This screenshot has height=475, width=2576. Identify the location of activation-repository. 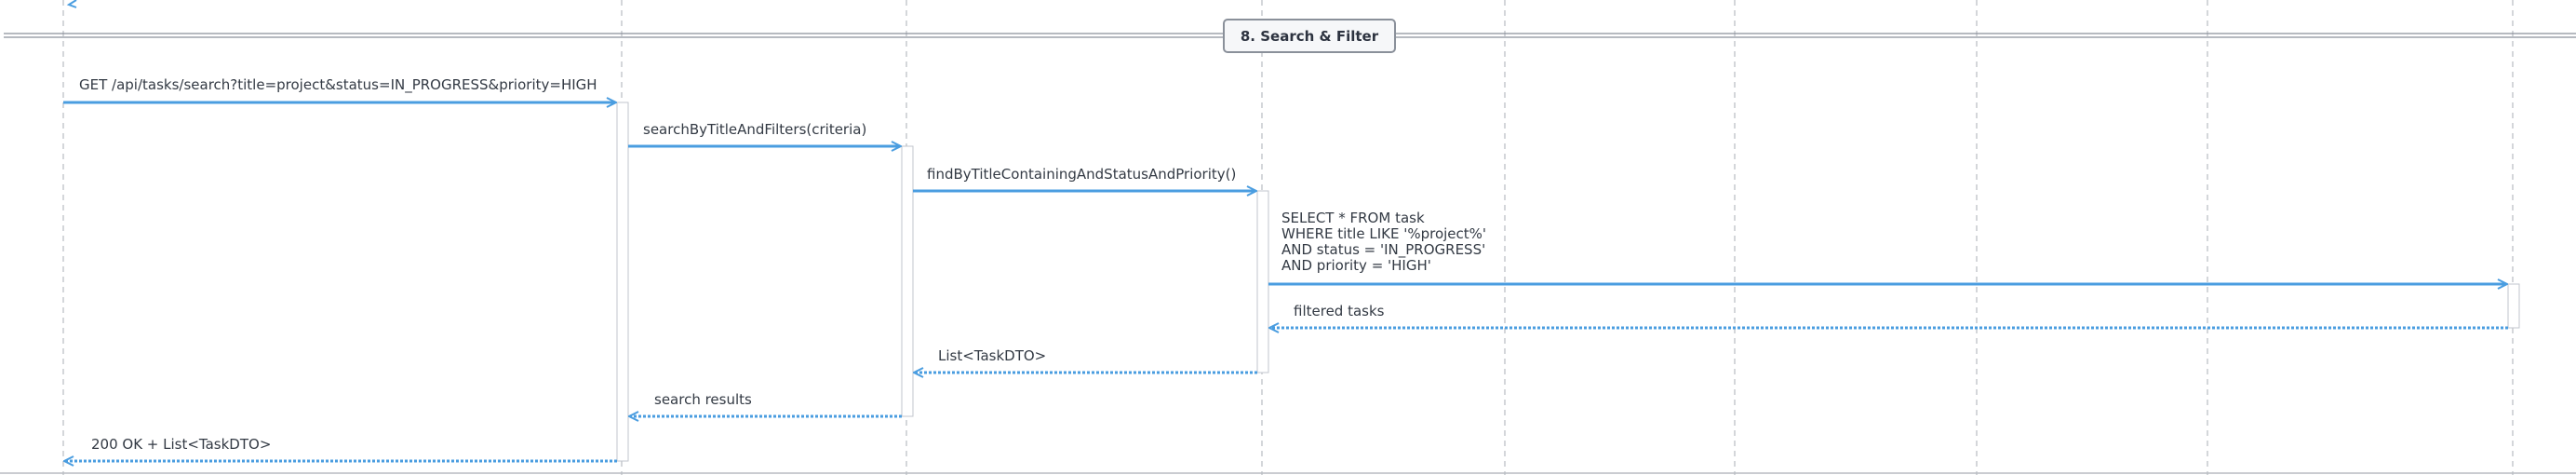
(1262, 281).